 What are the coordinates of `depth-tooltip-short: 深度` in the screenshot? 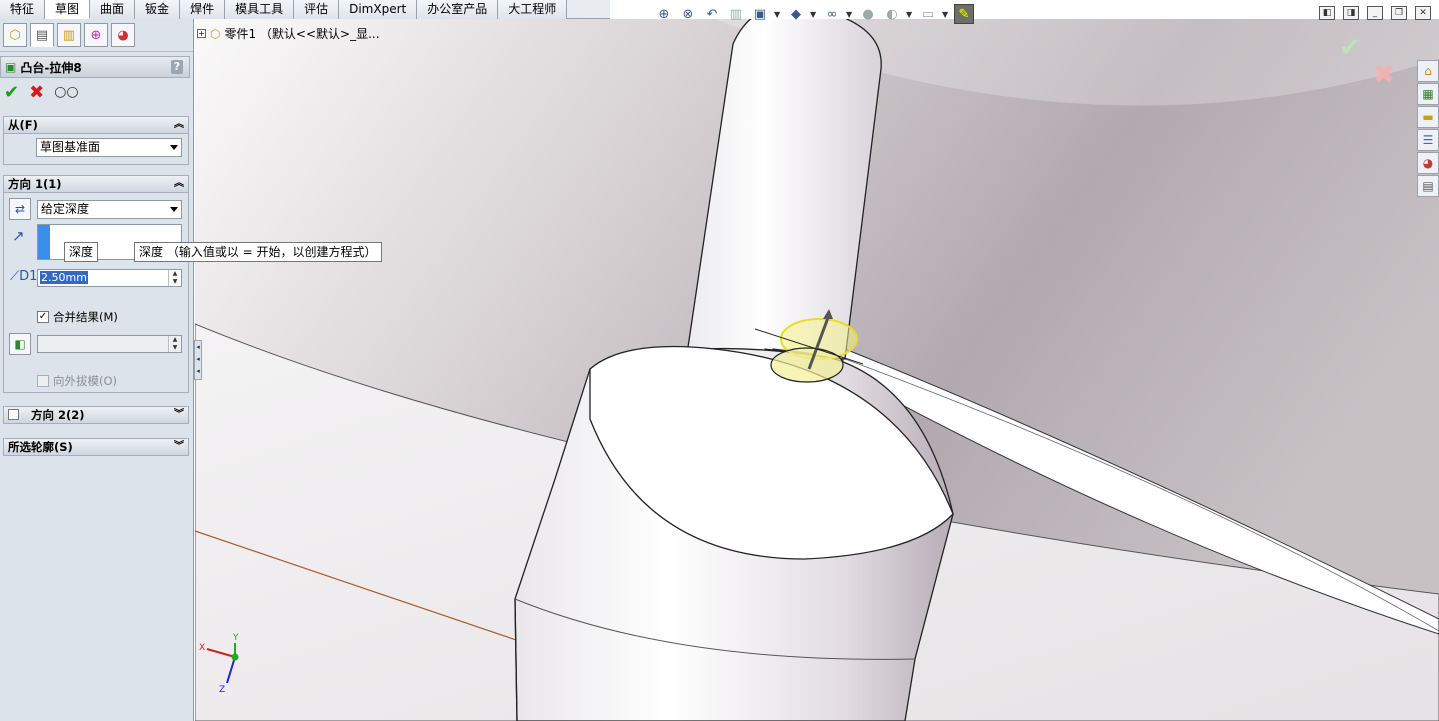 It's located at (81, 252).